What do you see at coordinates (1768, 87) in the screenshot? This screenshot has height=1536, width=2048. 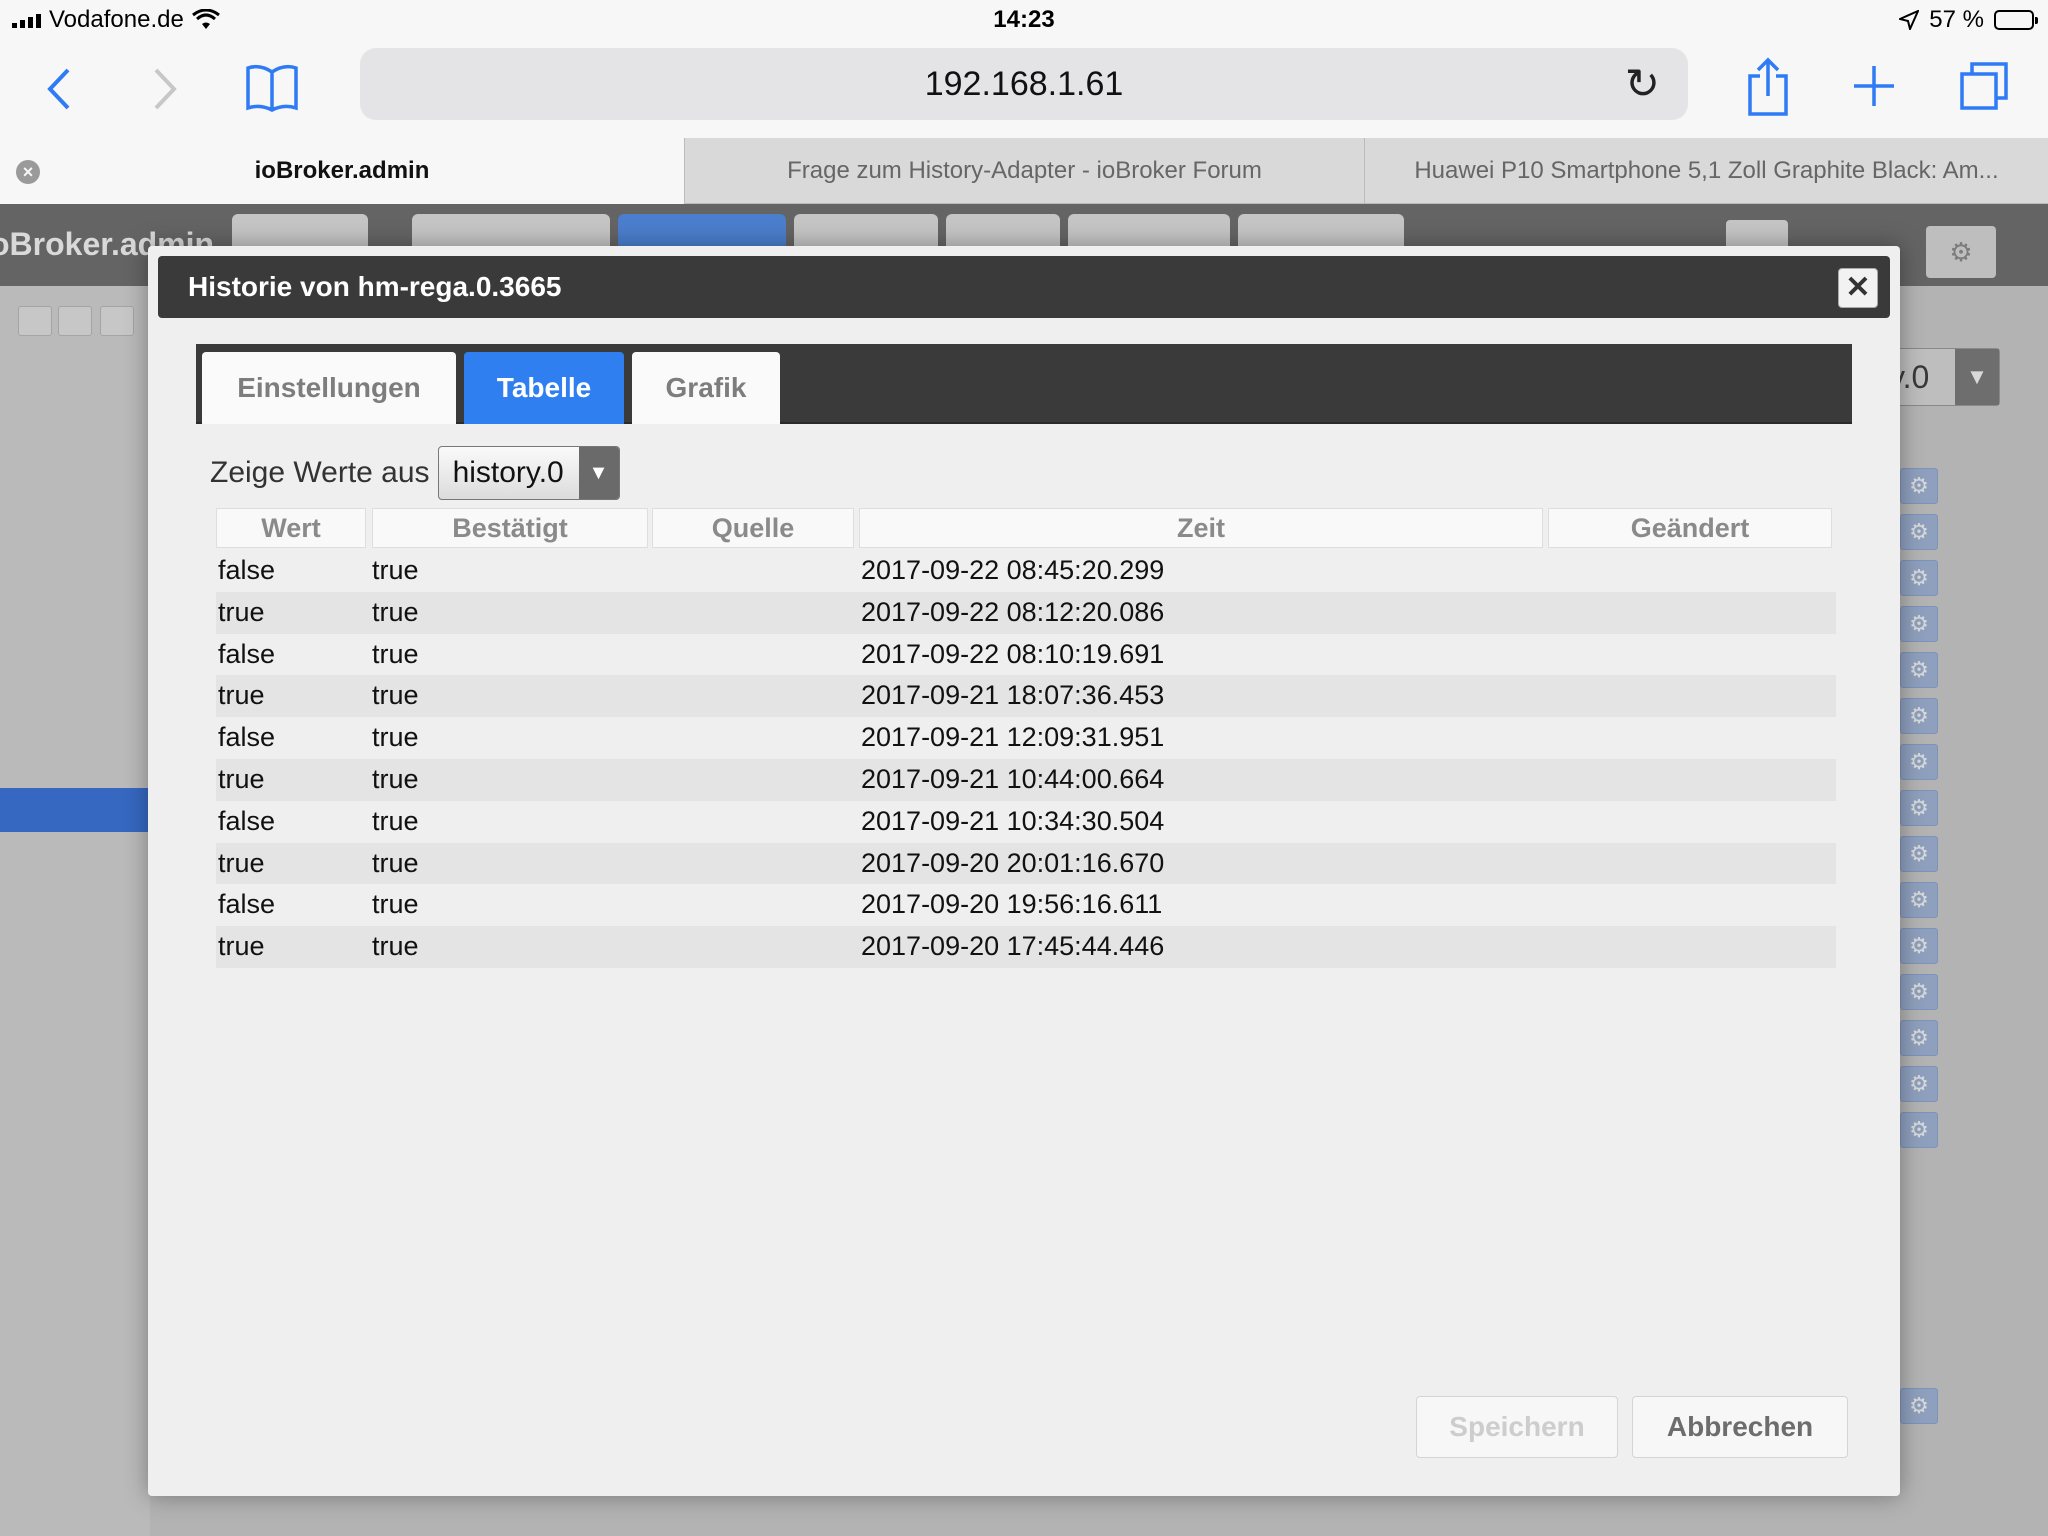 I see `share-icon` at bounding box center [1768, 87].